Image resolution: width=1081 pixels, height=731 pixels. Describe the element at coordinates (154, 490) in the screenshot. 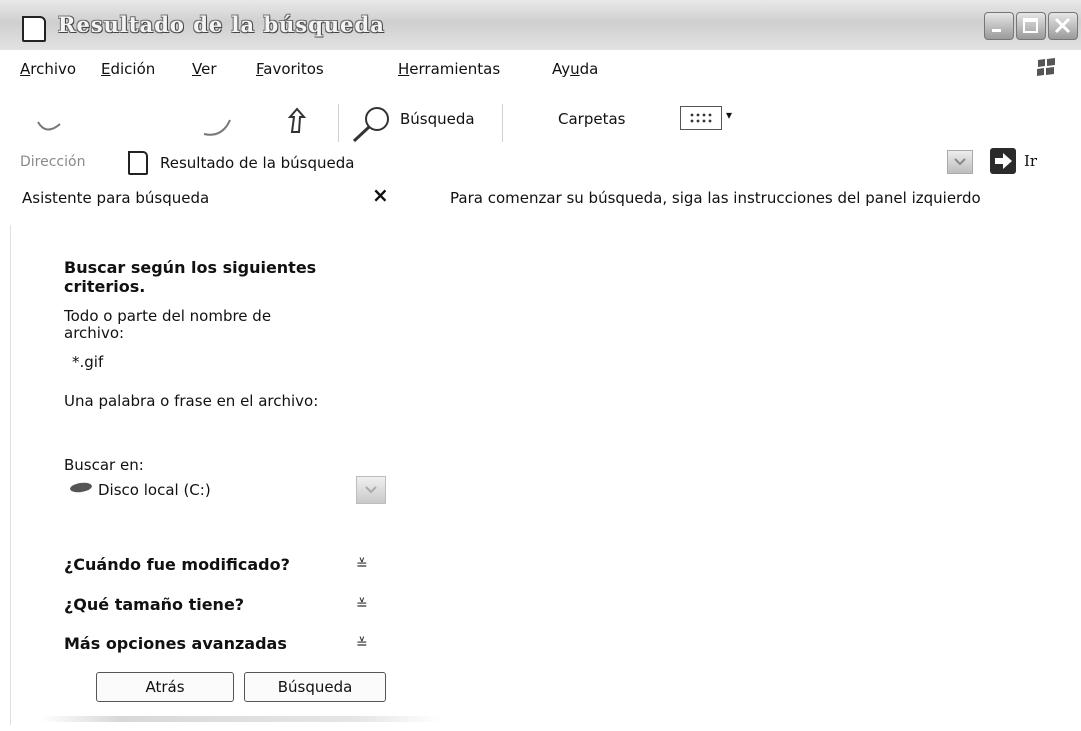

I see `look-in-select: Disco local (C:)` at that location.